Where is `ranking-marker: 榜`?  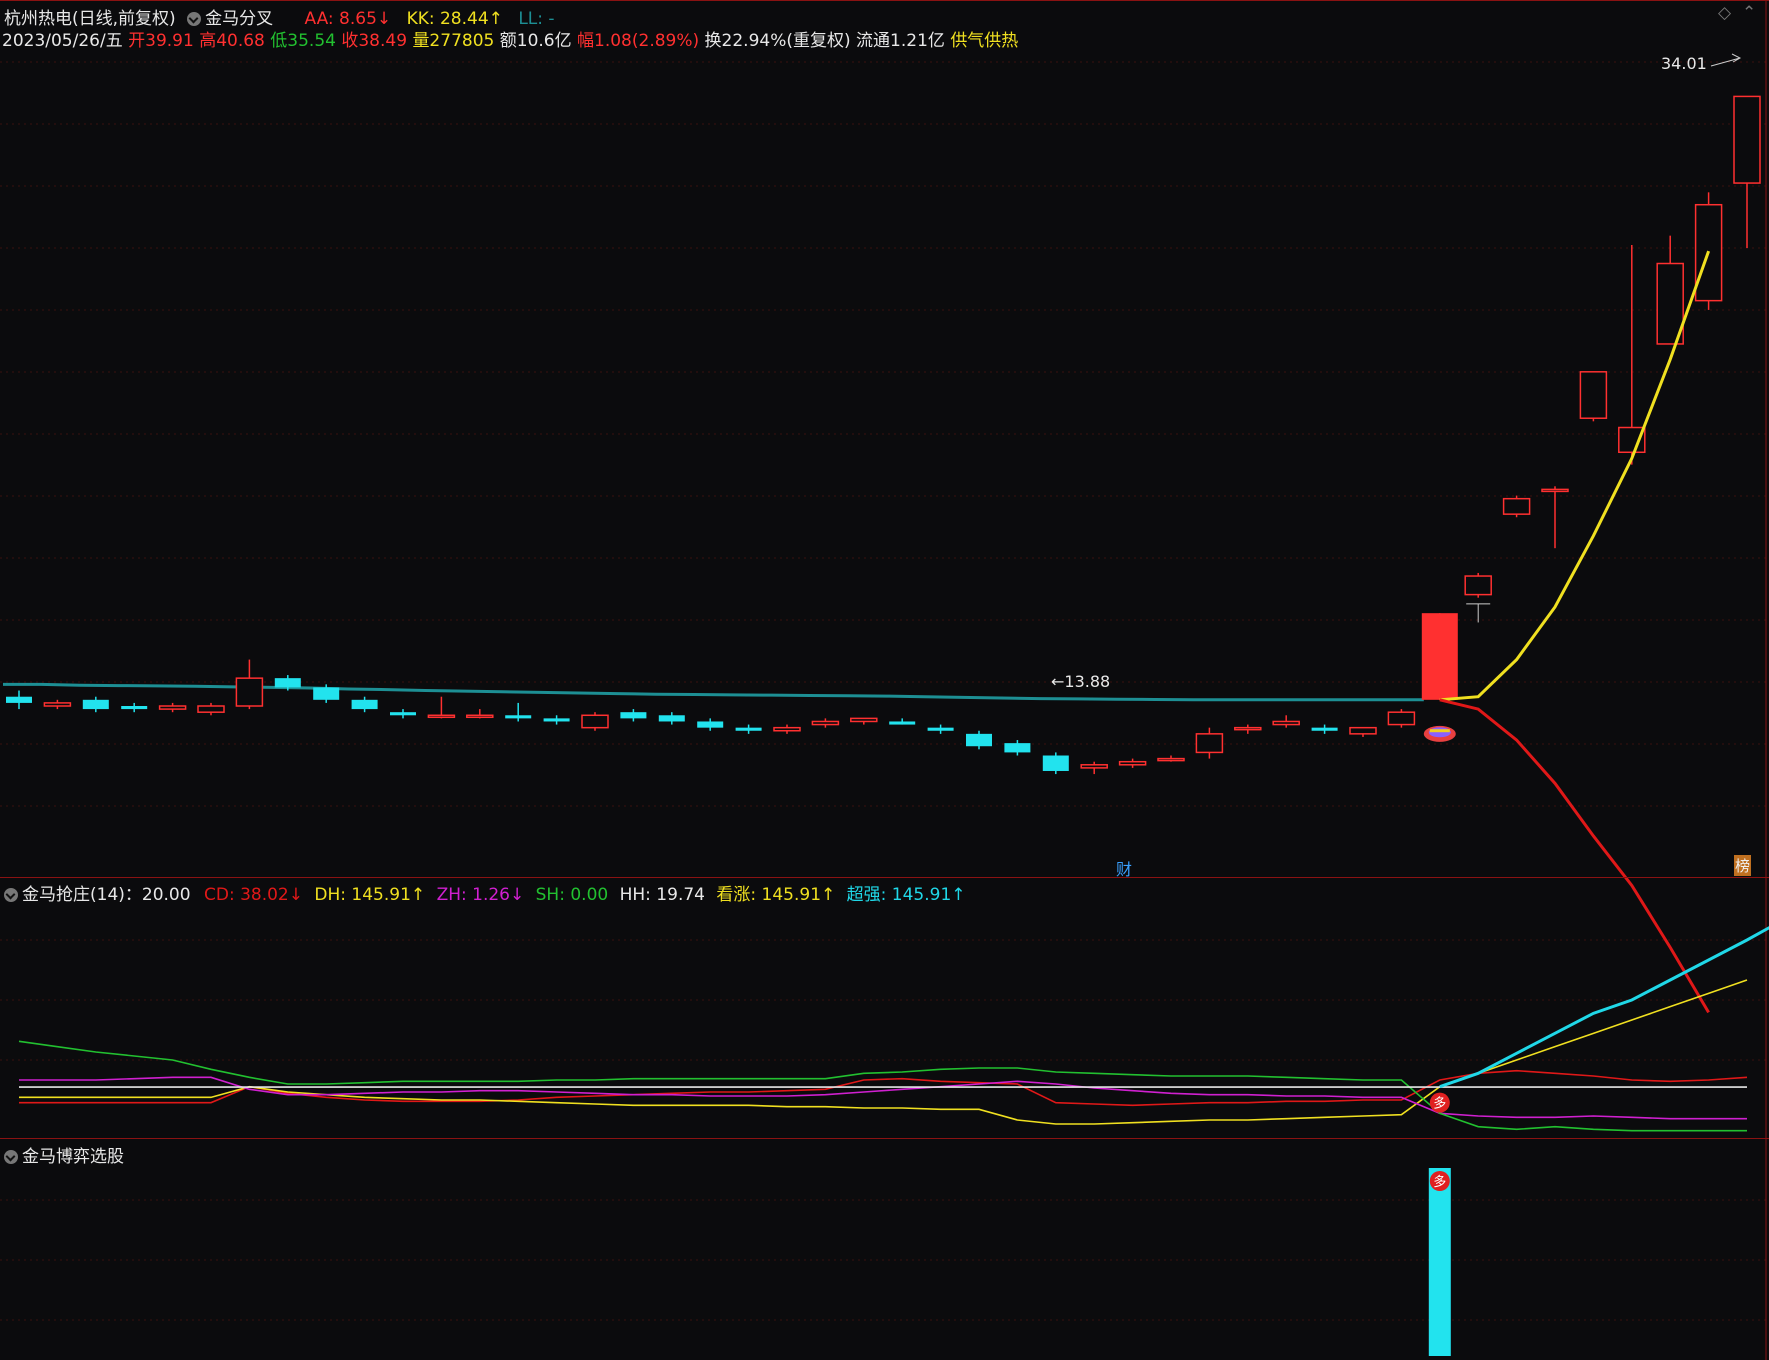
ranking-marker: 榜 is located at coordinates (1743, 865).